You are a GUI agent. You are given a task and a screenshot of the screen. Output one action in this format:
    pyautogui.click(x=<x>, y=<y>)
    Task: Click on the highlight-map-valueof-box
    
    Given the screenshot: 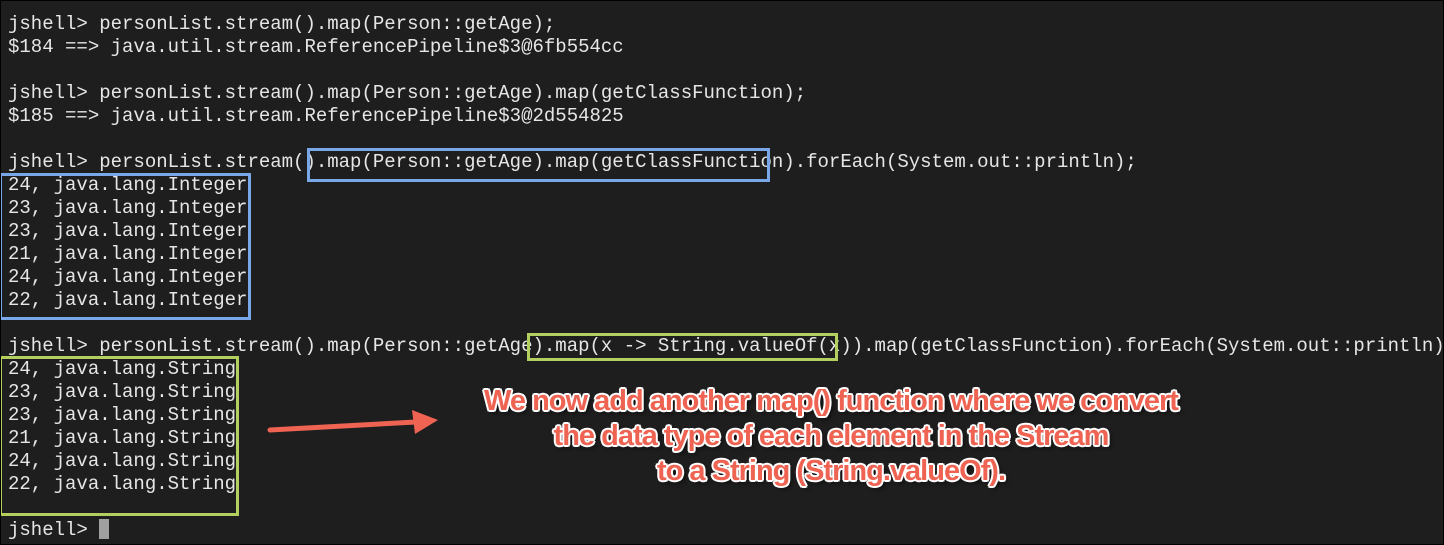 What is the action you would take?
    pyautogui.click(x=682, y=347)
    